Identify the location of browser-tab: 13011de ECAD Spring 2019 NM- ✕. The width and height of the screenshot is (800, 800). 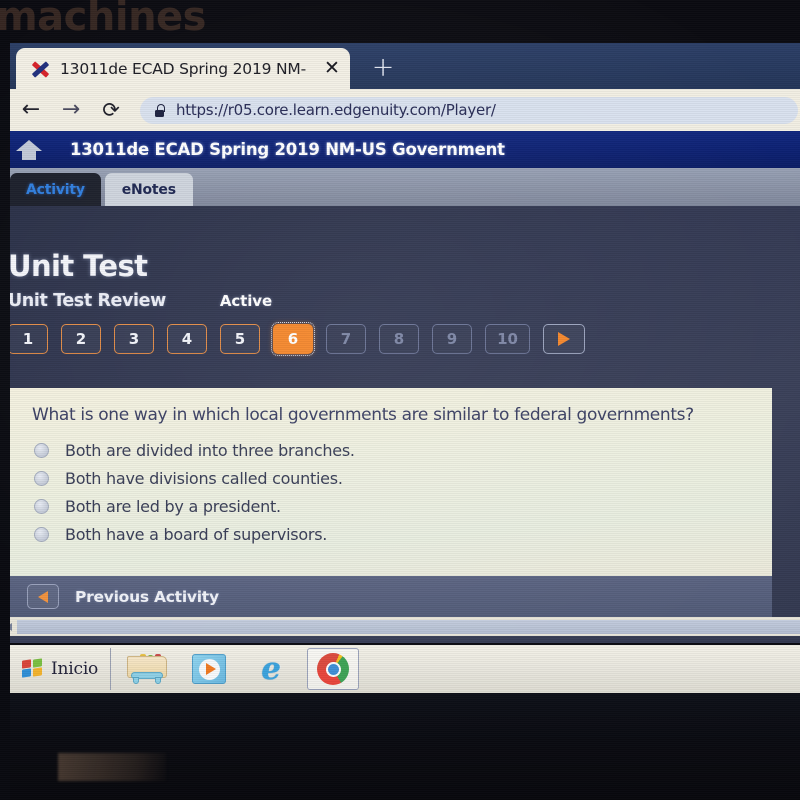
(183, 68).